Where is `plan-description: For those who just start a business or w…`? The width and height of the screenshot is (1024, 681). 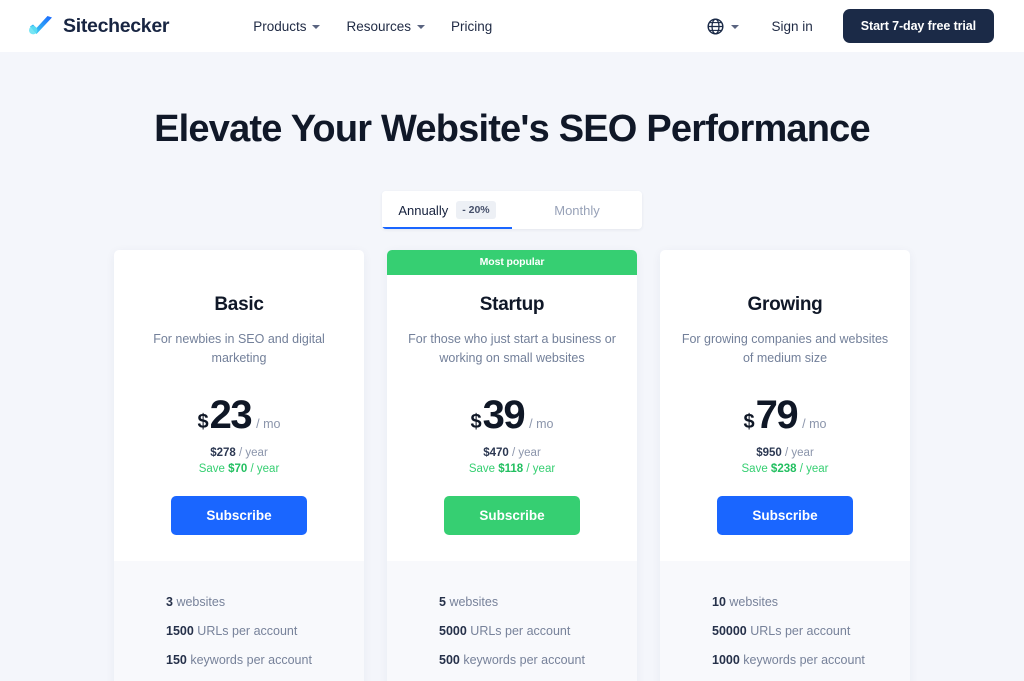
plan-description: For those who just start a business or w… is located at coordinates (512, 348).